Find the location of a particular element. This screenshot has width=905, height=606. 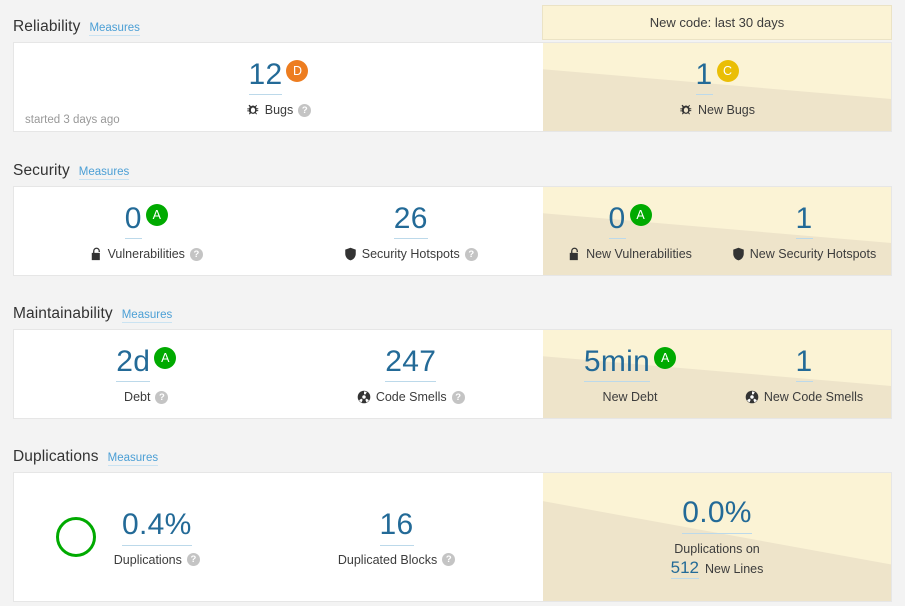

measures-link-duplications: Measures is located at coordinates (133, 459).